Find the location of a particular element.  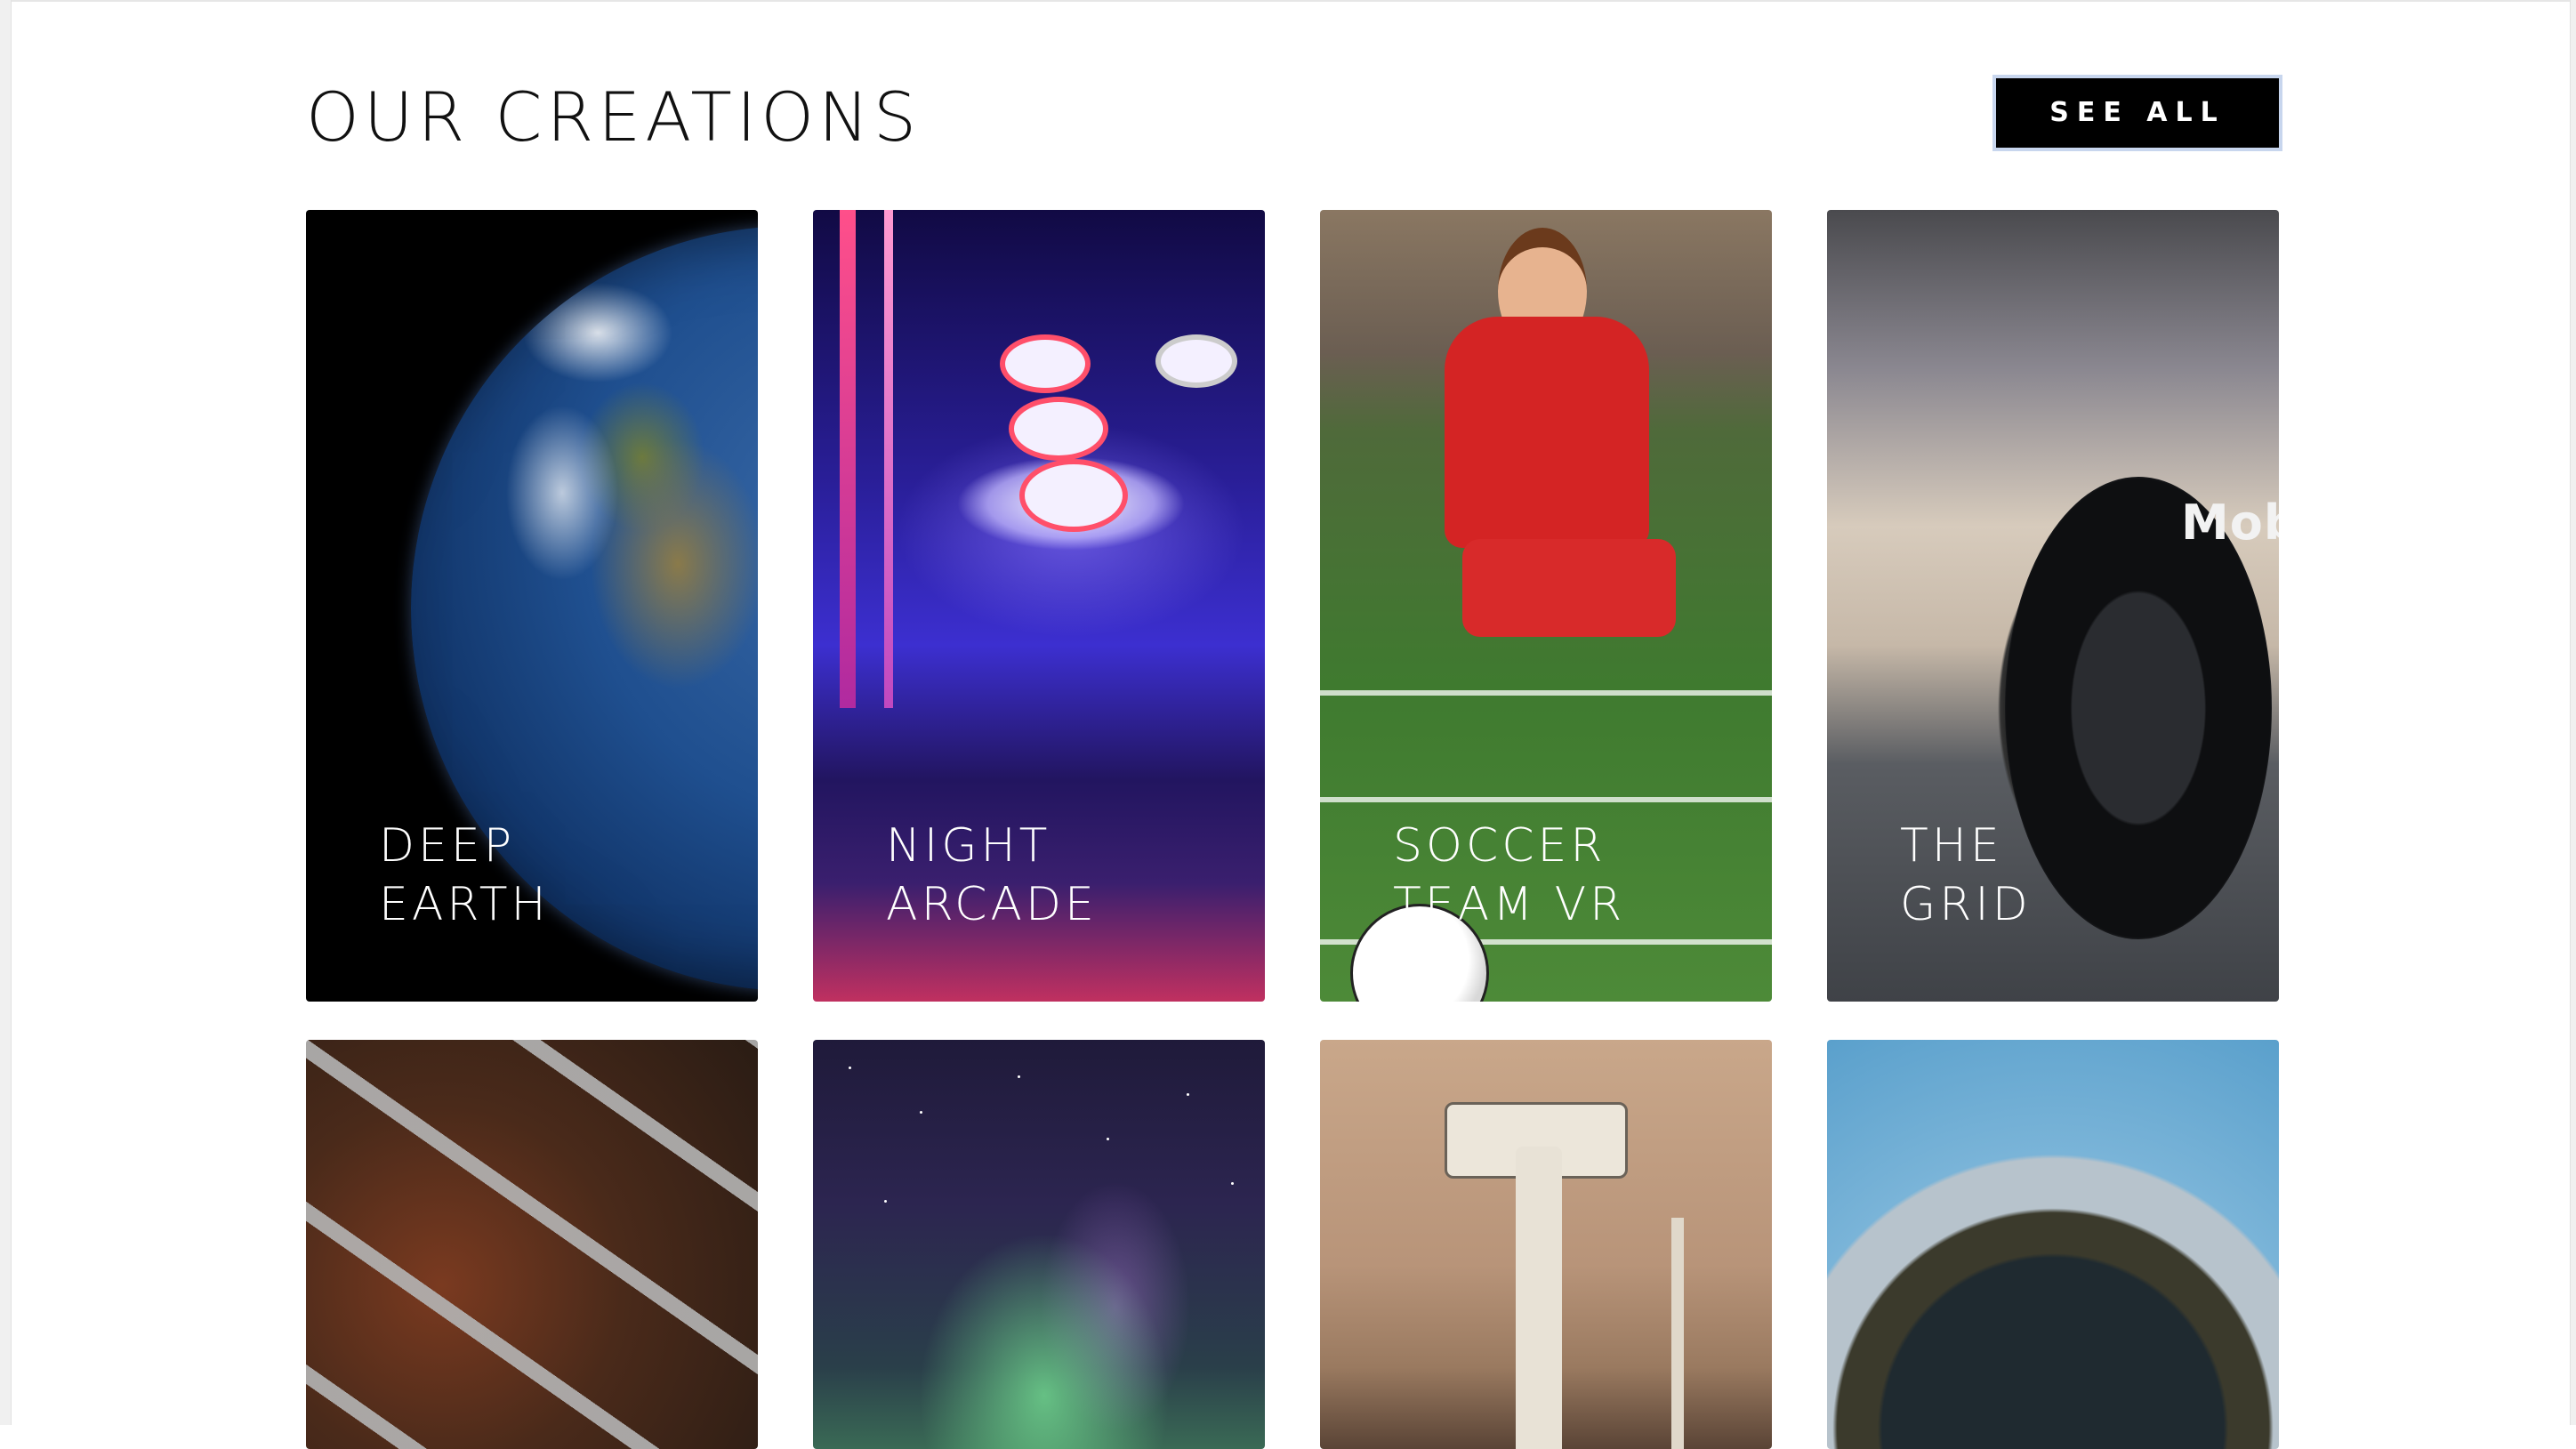

section-title: OUR CREATIONS is located at coordinates (614, 117).